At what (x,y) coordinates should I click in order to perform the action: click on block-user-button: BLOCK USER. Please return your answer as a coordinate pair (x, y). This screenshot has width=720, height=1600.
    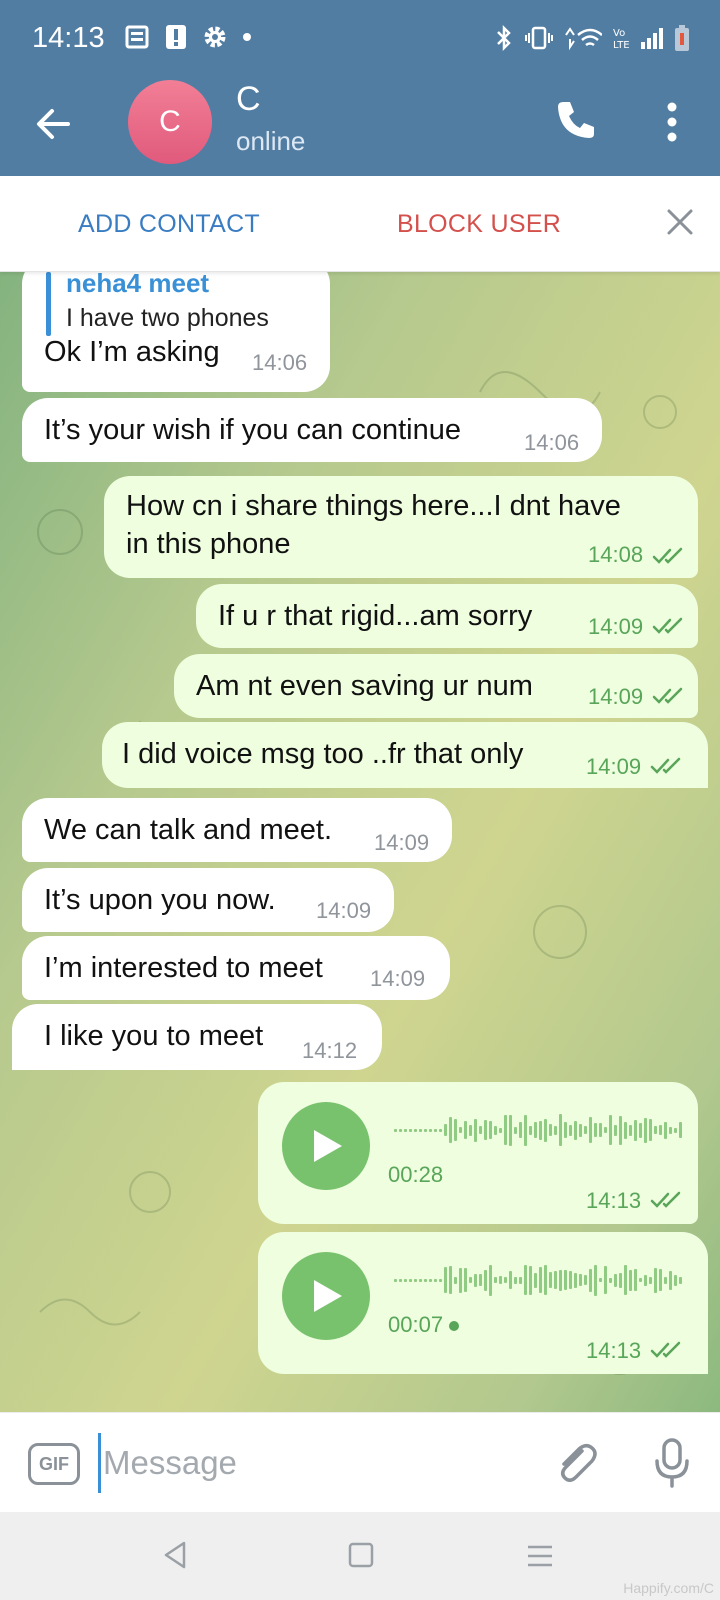
    Looking at the image, I should click on (479, 224).